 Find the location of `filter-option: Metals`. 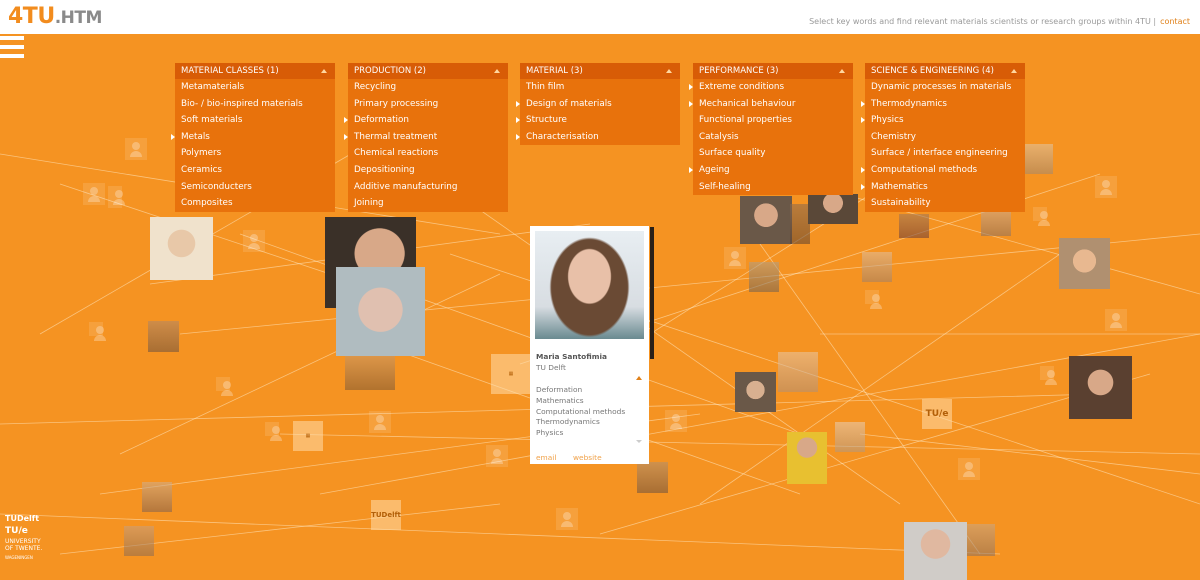

filter-option: Metals is located at coordinates (253, 137).